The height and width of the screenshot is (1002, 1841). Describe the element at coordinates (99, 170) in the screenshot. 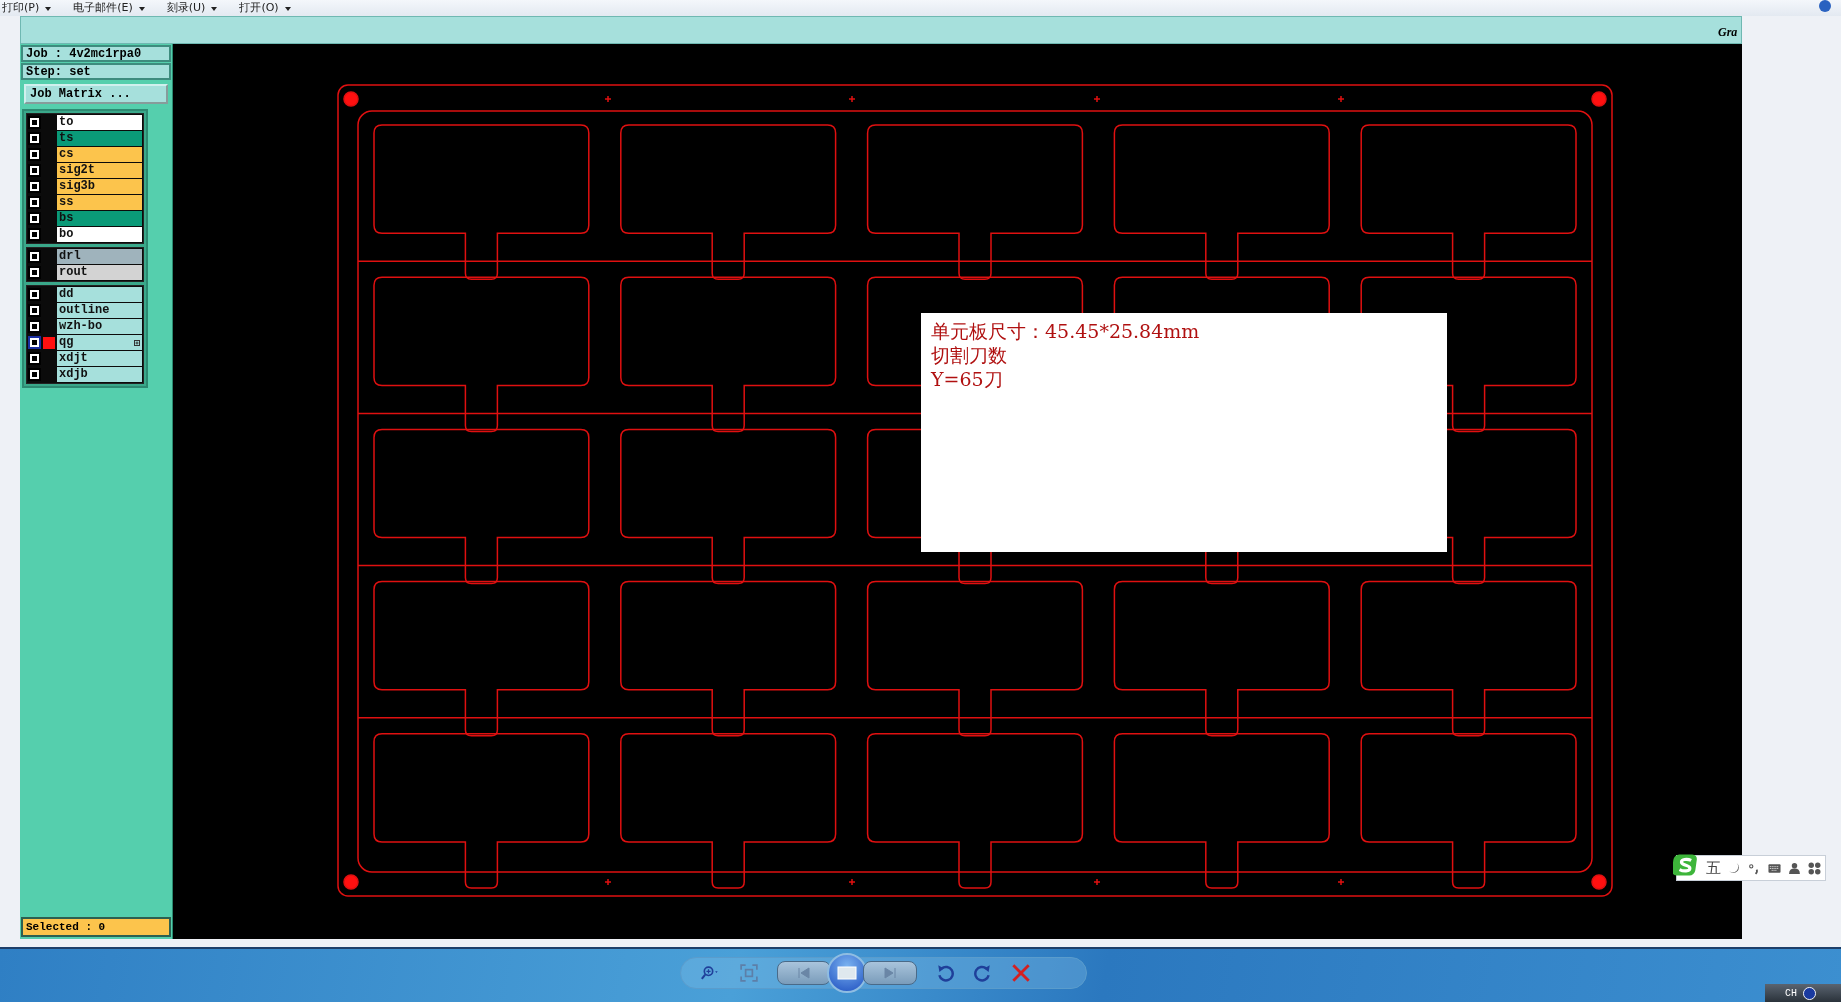

I see `layer-name: sig2t` at that location.